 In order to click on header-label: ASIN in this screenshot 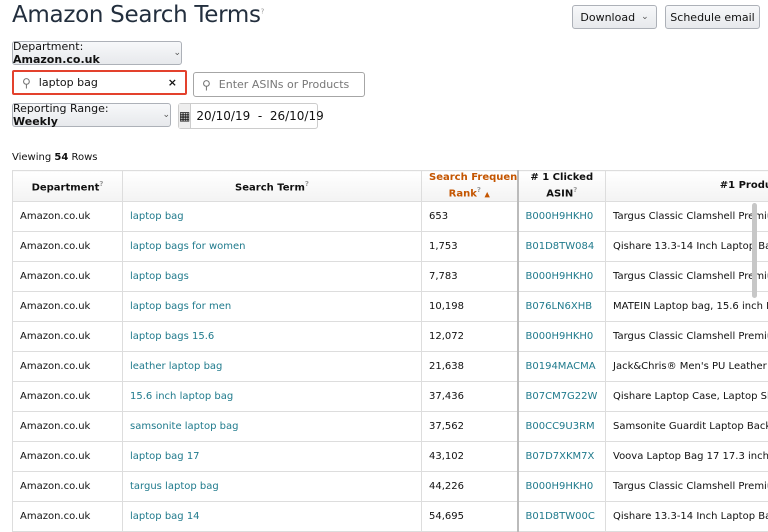, I will do `click(559, 193)`.